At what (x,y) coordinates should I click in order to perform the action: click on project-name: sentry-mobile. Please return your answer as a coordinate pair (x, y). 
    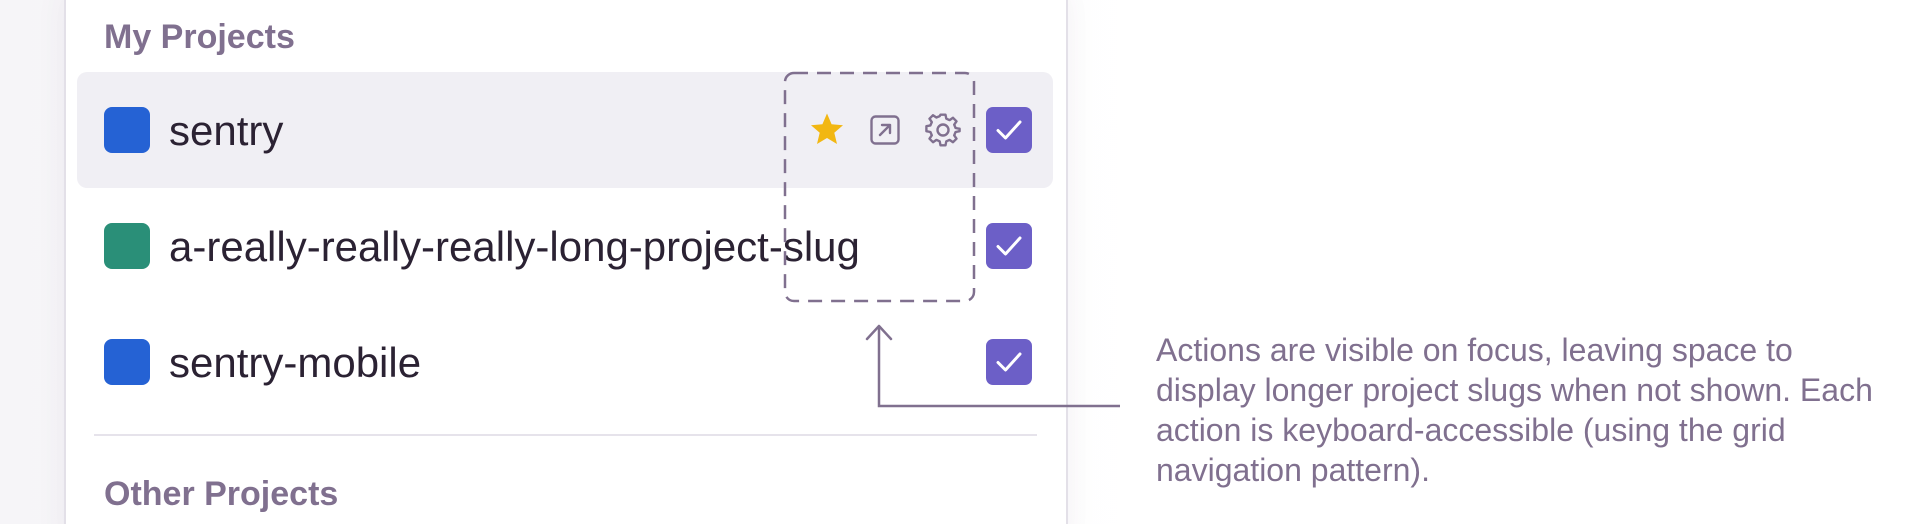
    Looking at the image, I should click on (295, 362).